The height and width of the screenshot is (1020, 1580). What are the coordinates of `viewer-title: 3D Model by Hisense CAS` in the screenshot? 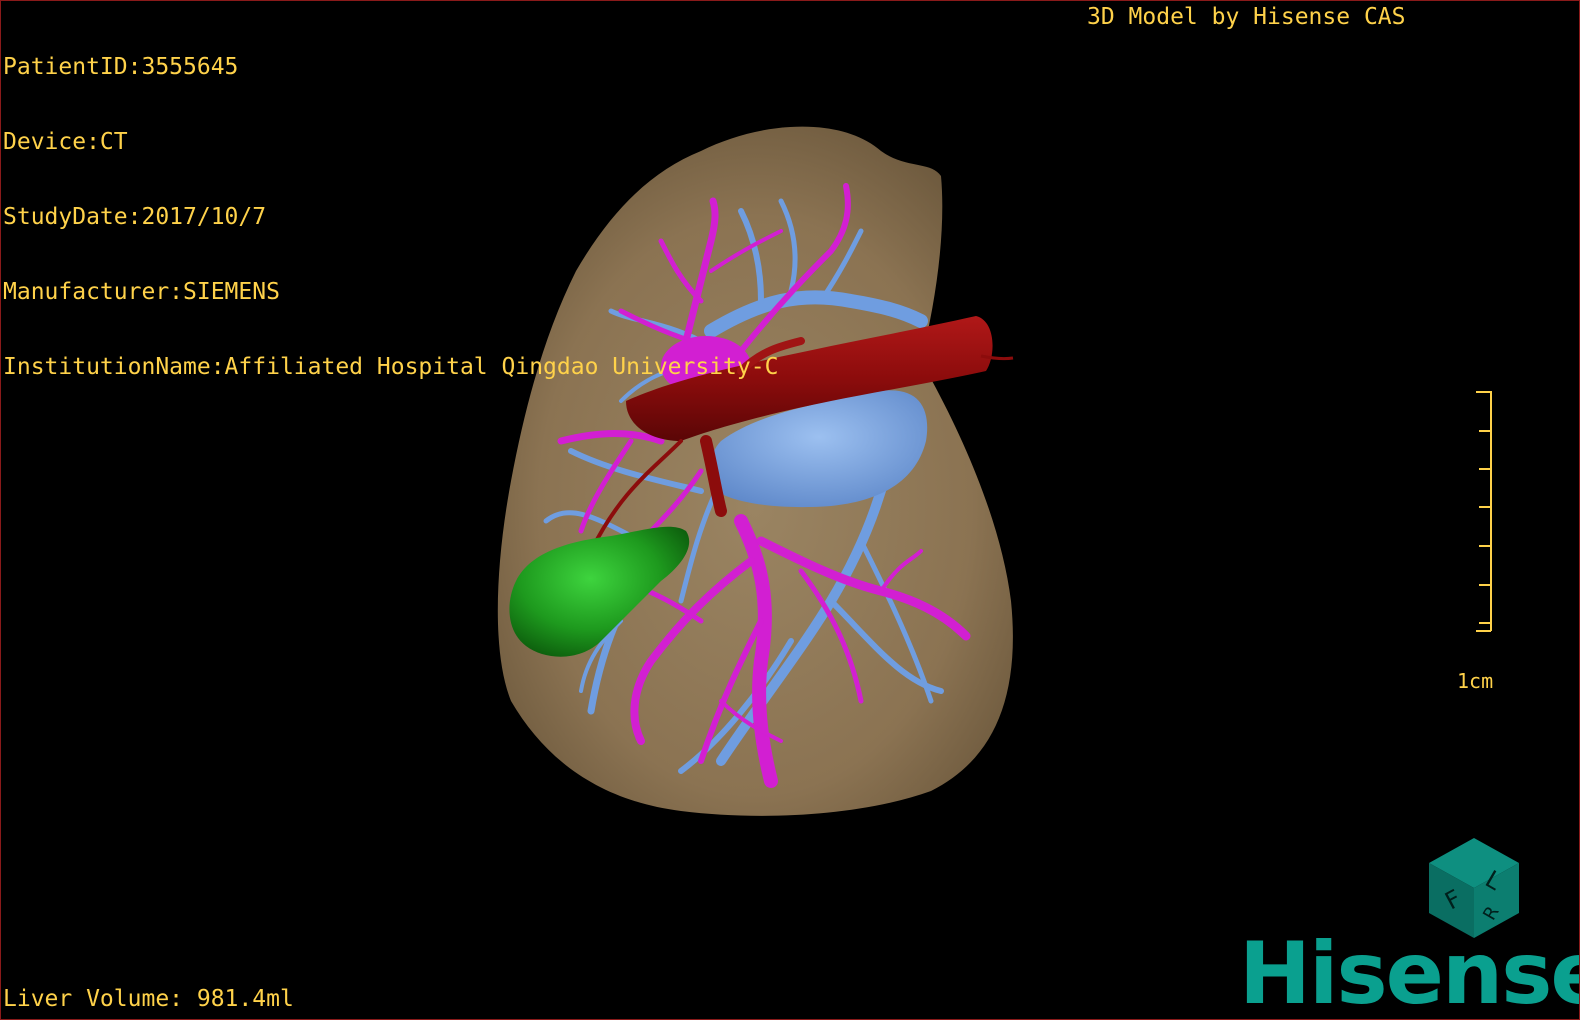 It's located at (1246, 17).